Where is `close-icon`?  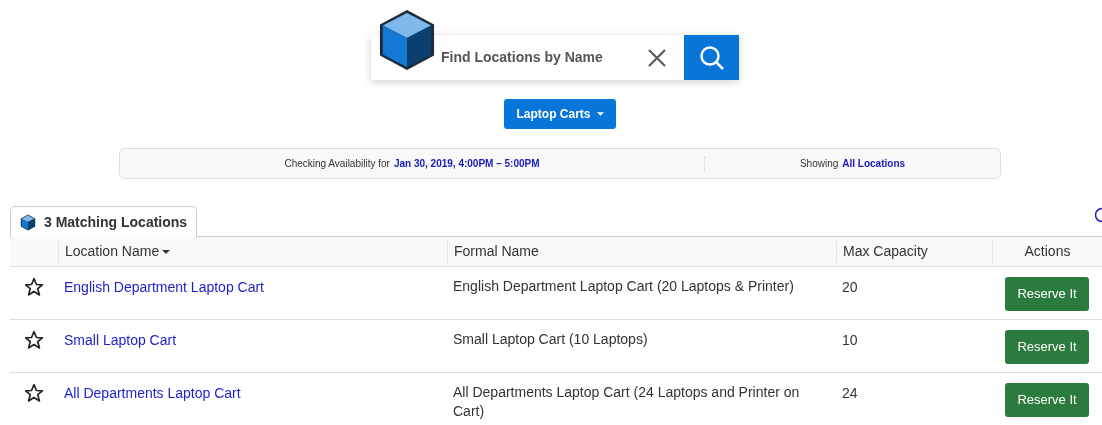
close-icon is located at coordinates (656, 57).